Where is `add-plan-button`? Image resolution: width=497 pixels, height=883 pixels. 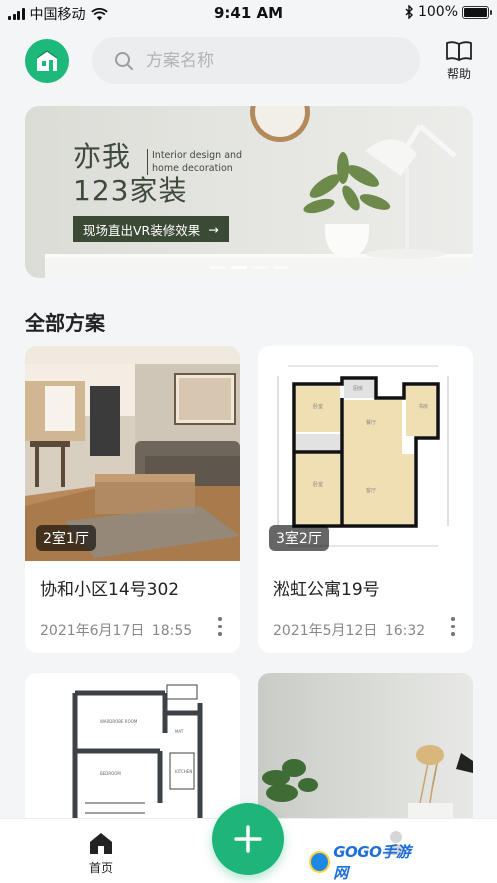 add-plan-button is located at coordinates (248, 839).